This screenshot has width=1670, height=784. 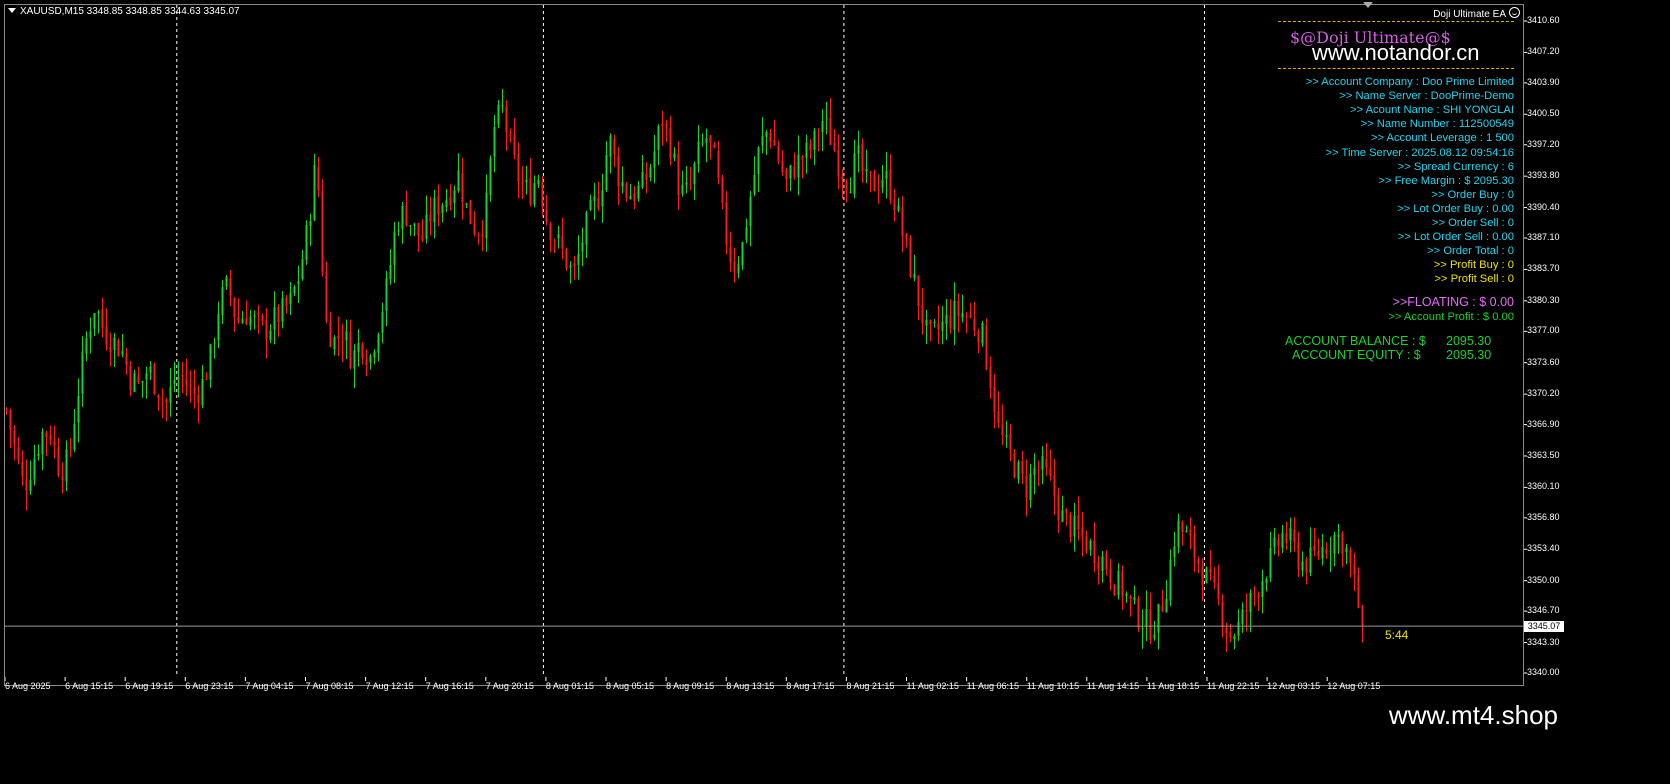 I want to click on time-tick-label: 8 Aug 05:15, so click(x=630, y=686).